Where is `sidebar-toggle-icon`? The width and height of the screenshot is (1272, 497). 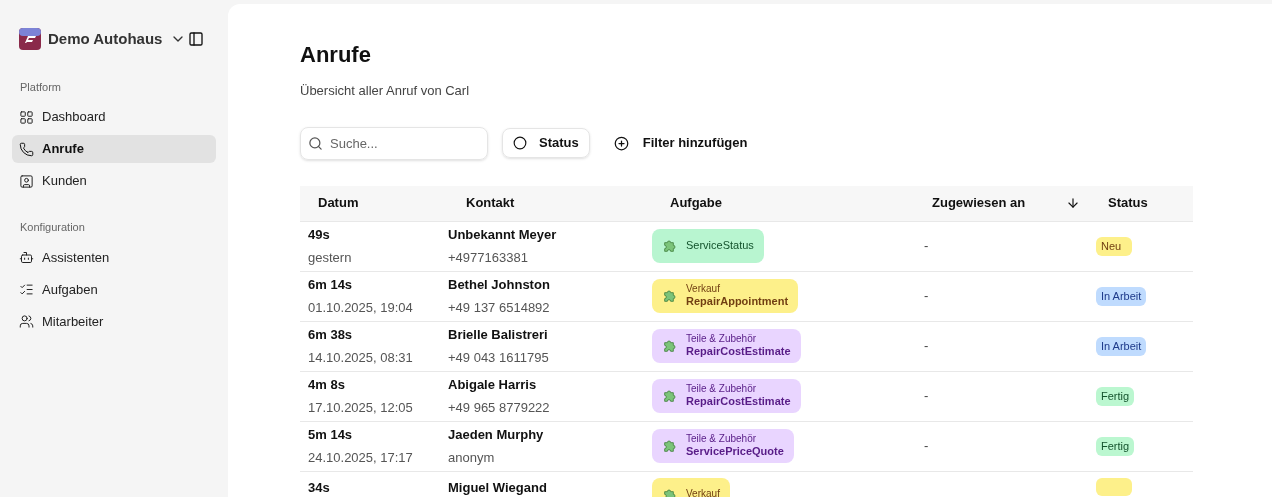 sidebar-toggle-icon is located at coordinates (196, 39).